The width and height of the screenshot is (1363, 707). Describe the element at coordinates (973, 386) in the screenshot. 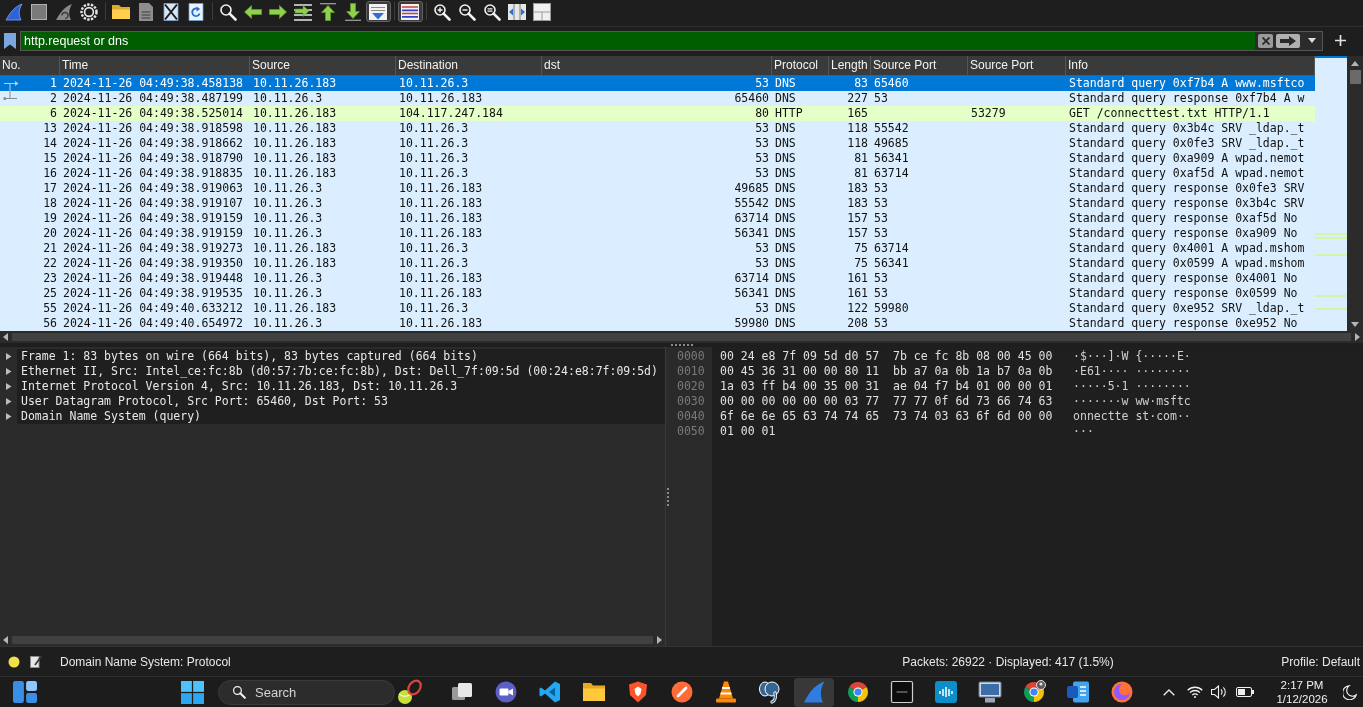

I see `hex-bytes: ae 04 f7 b4 01 00 00 01` at that location.